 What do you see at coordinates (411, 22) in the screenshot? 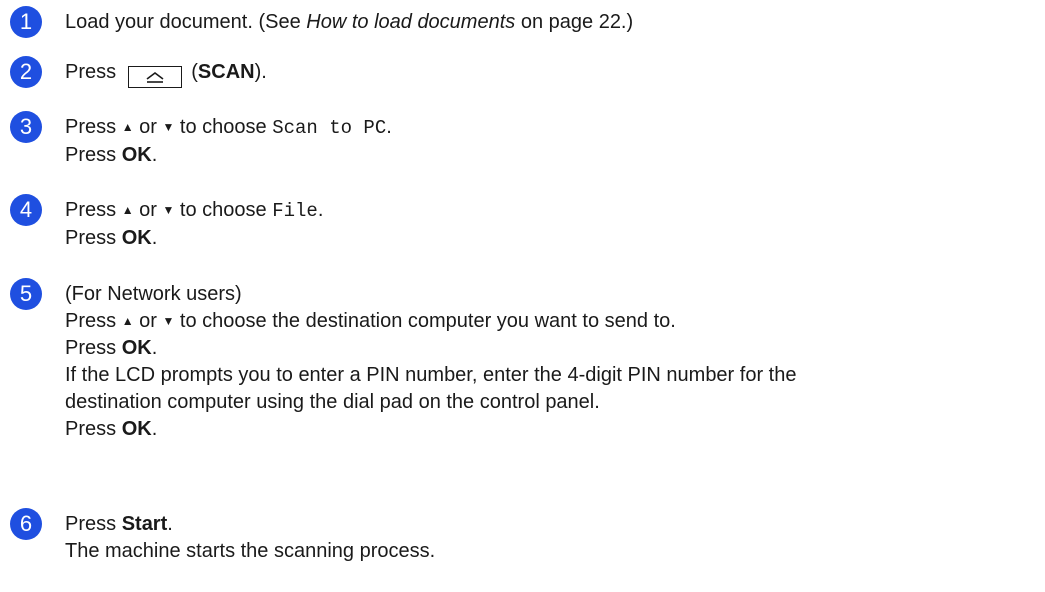
I see `reference-link: How to load documents` at bounding box center [411, 22].